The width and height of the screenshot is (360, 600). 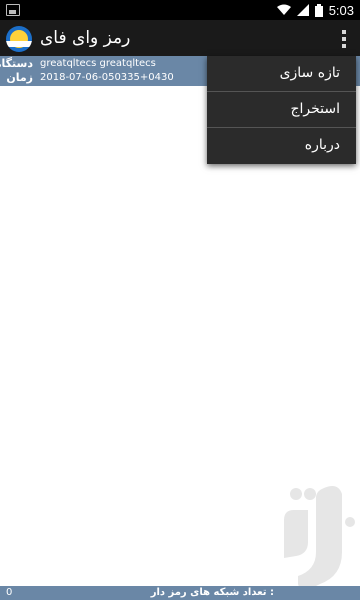 I want to click on battery-icon, so click(x=318, y=10).